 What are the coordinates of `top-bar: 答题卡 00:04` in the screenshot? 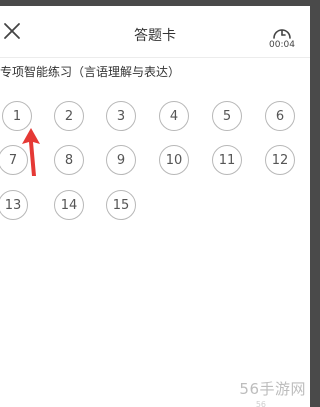 It's located at (155, 32).